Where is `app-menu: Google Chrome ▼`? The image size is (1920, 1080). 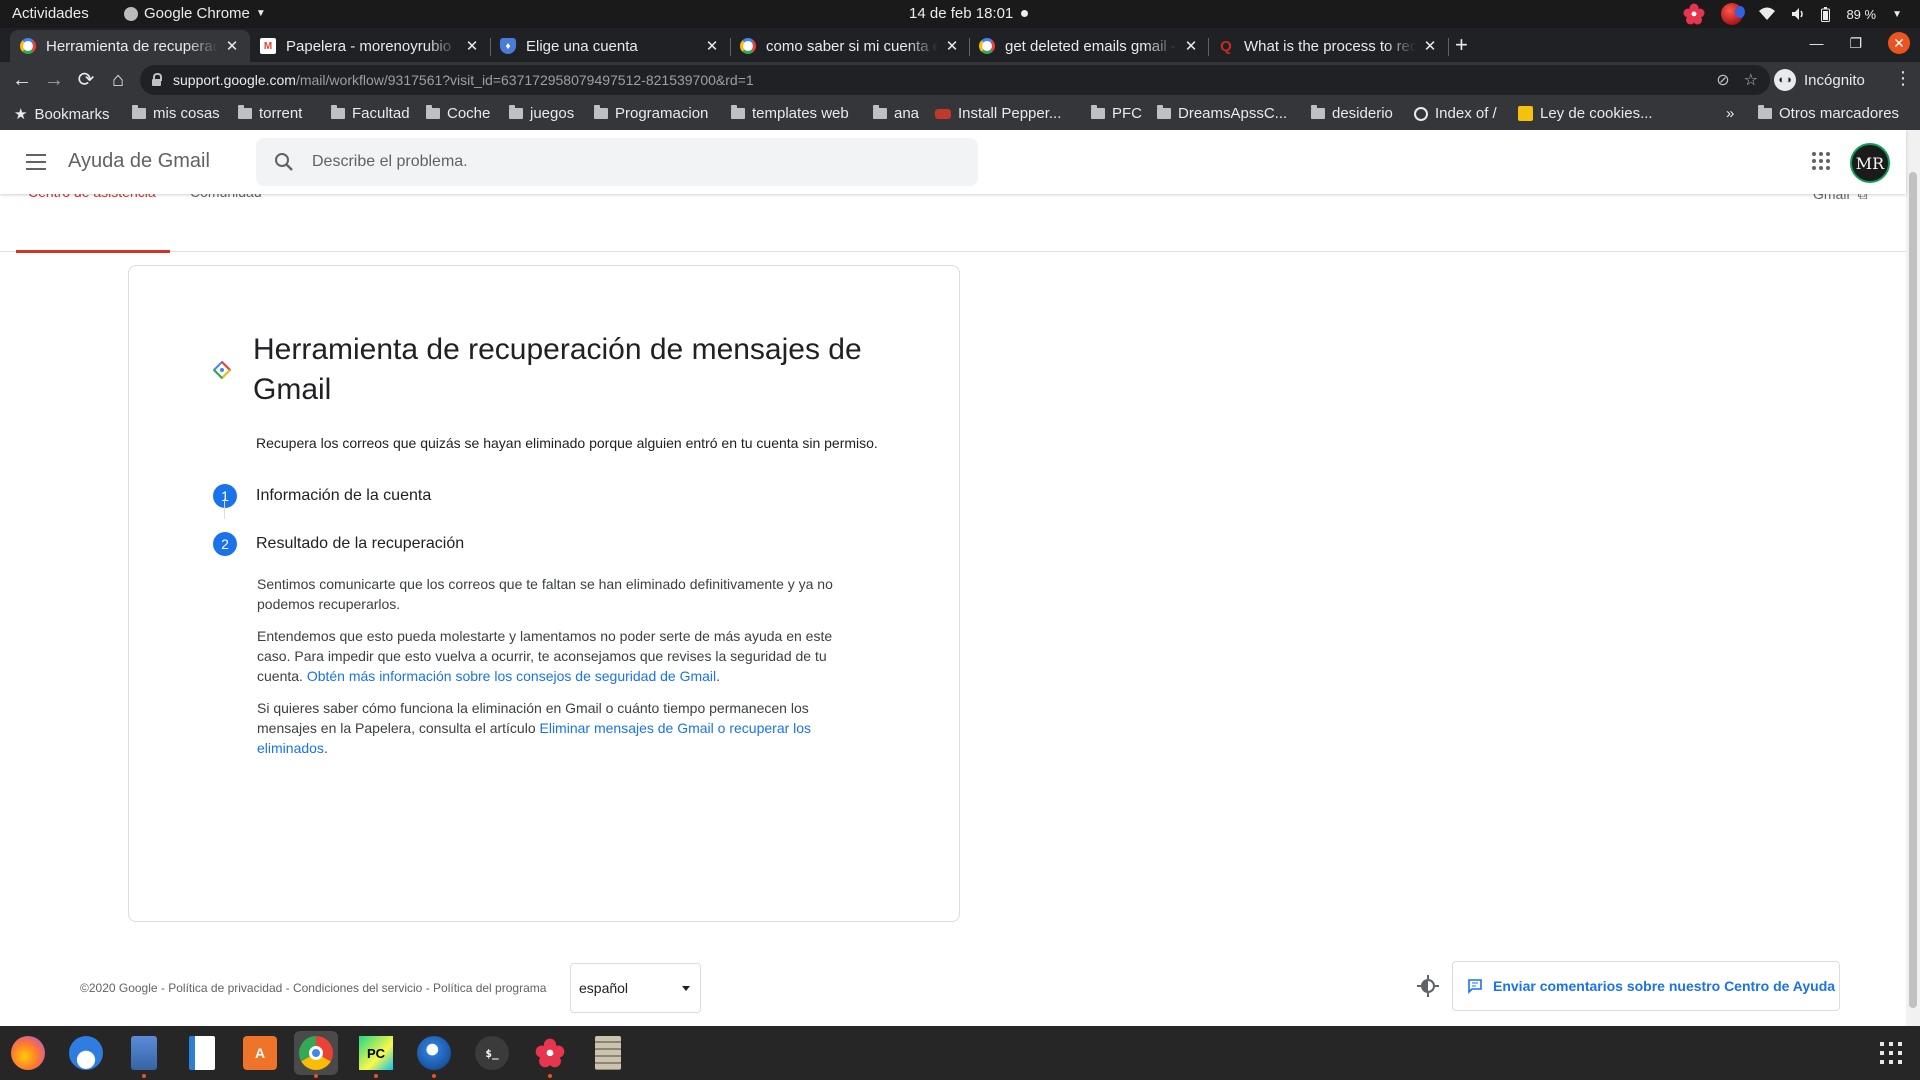
app-menu: Google Chrome ▼ is located at coordinates (195, 13).